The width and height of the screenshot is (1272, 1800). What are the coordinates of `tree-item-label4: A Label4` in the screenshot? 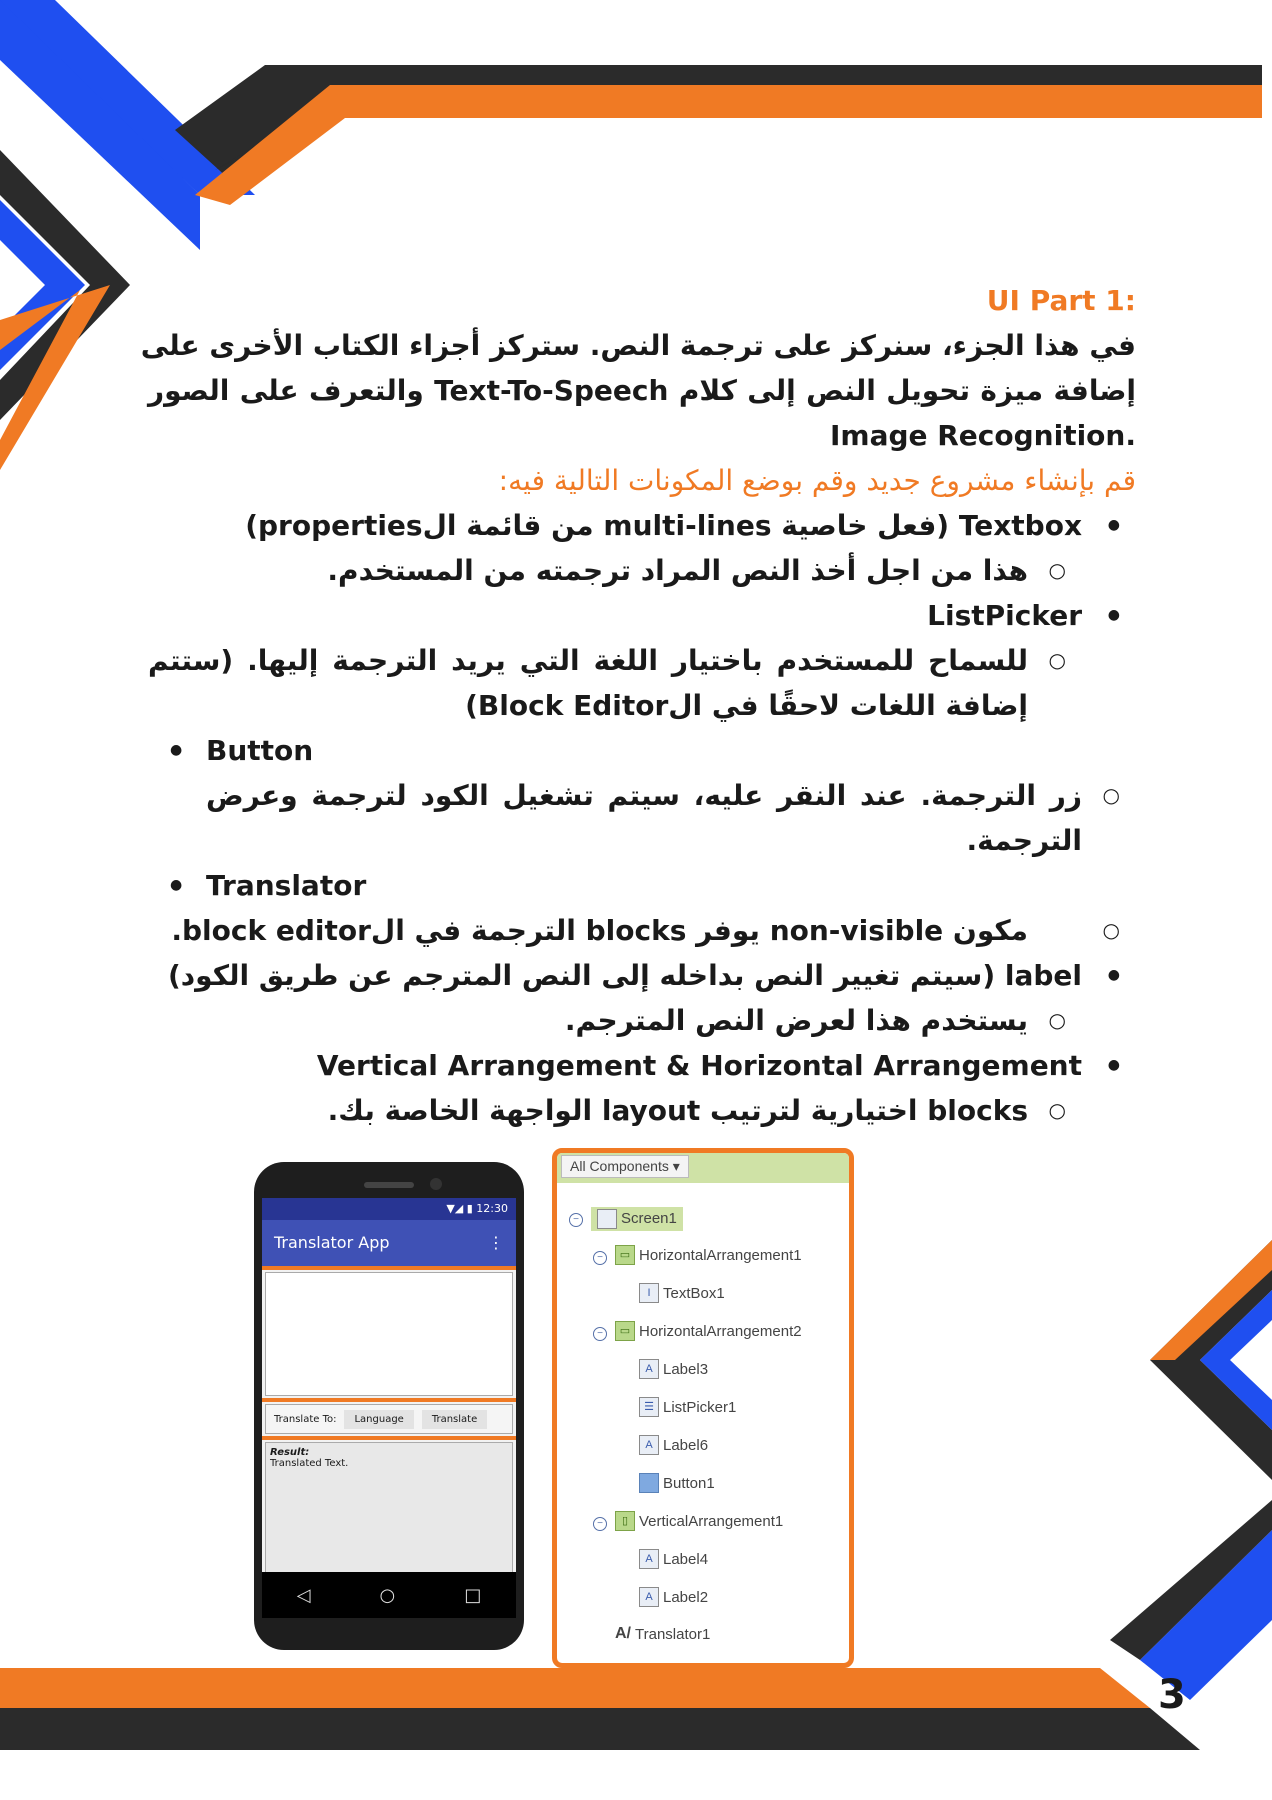 It's located at (673, 1559).